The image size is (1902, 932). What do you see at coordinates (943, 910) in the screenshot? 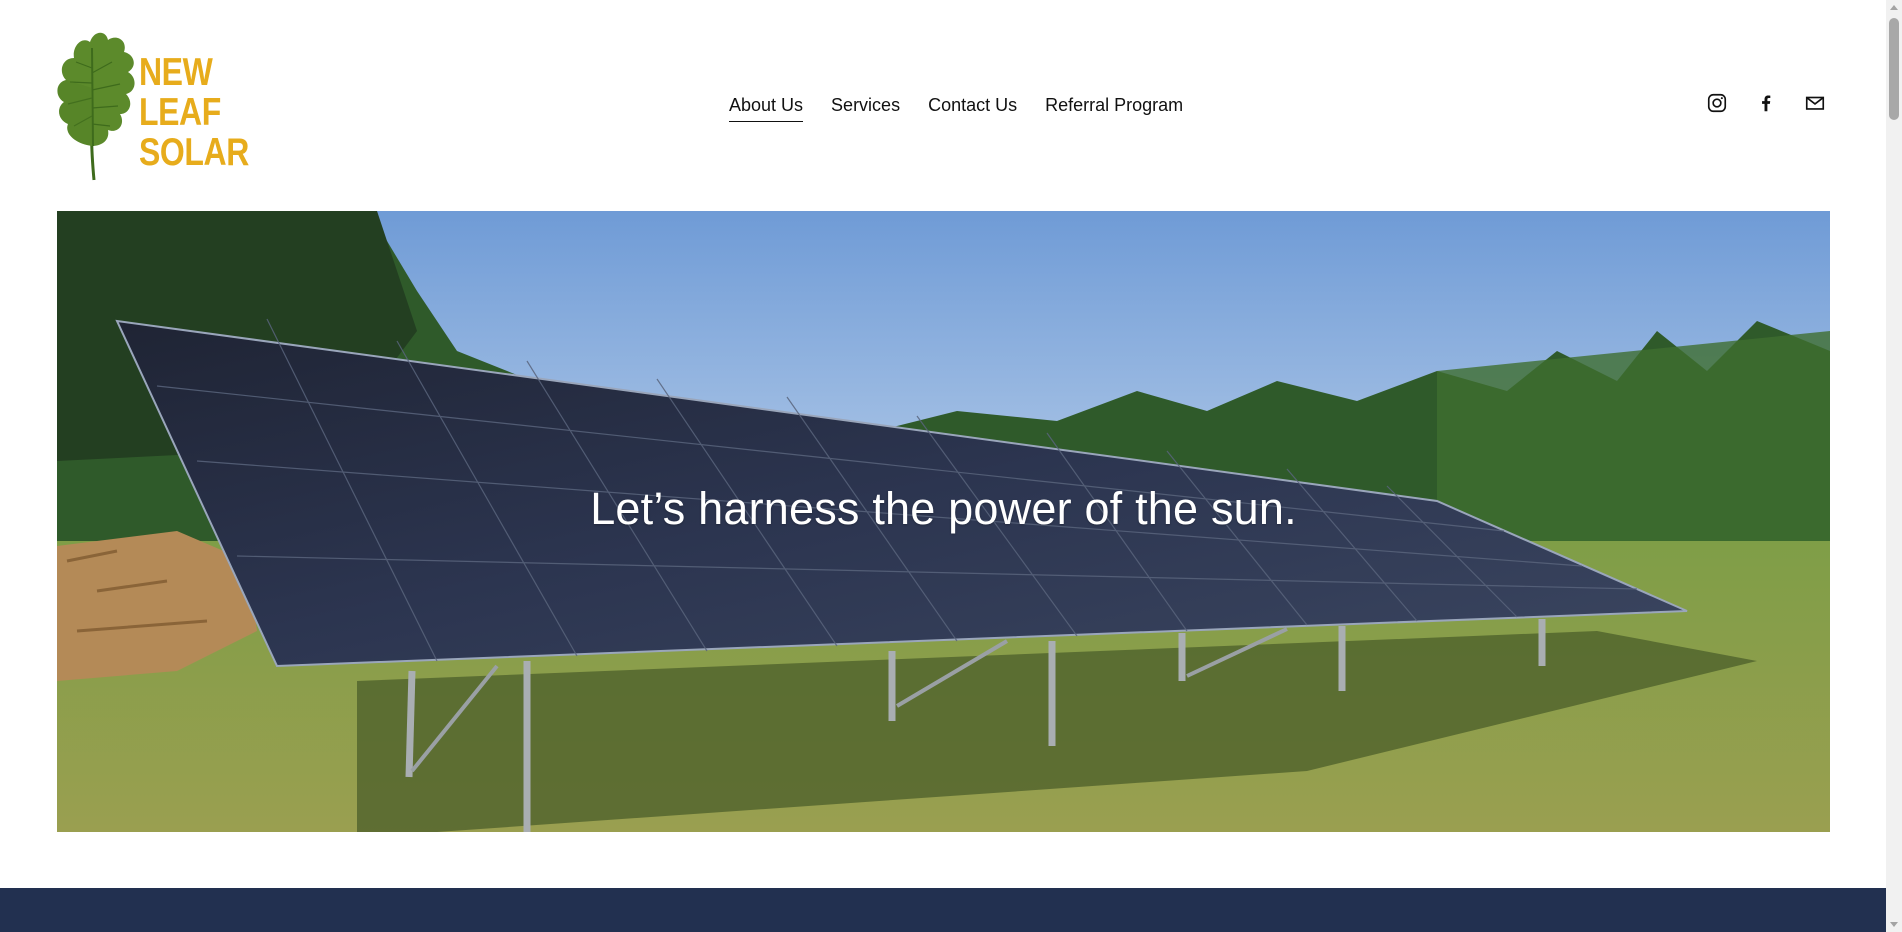
I see `footer-band` at bounding box center [943, 910].